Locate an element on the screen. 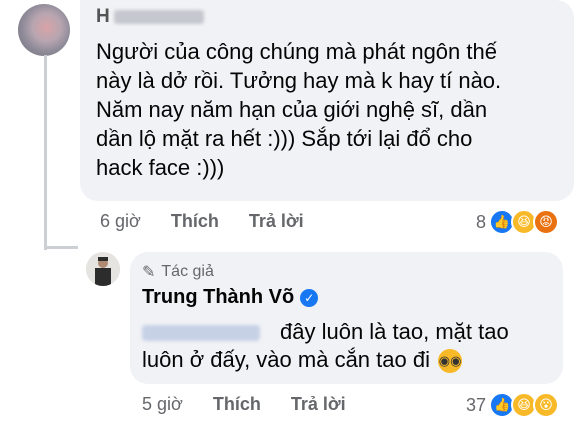 This screenshot has height=422, width=580. reaction-count: 8 is located at coordinates (481, 221).